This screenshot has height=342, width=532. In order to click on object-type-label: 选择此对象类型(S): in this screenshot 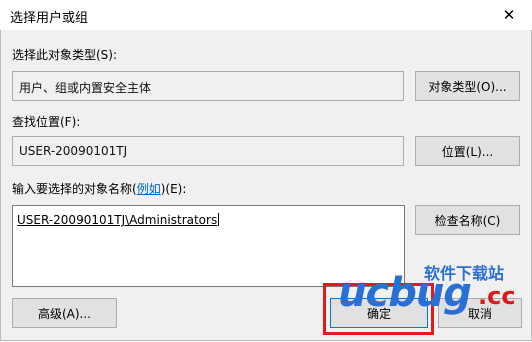, I will do `click(65, 55)`.